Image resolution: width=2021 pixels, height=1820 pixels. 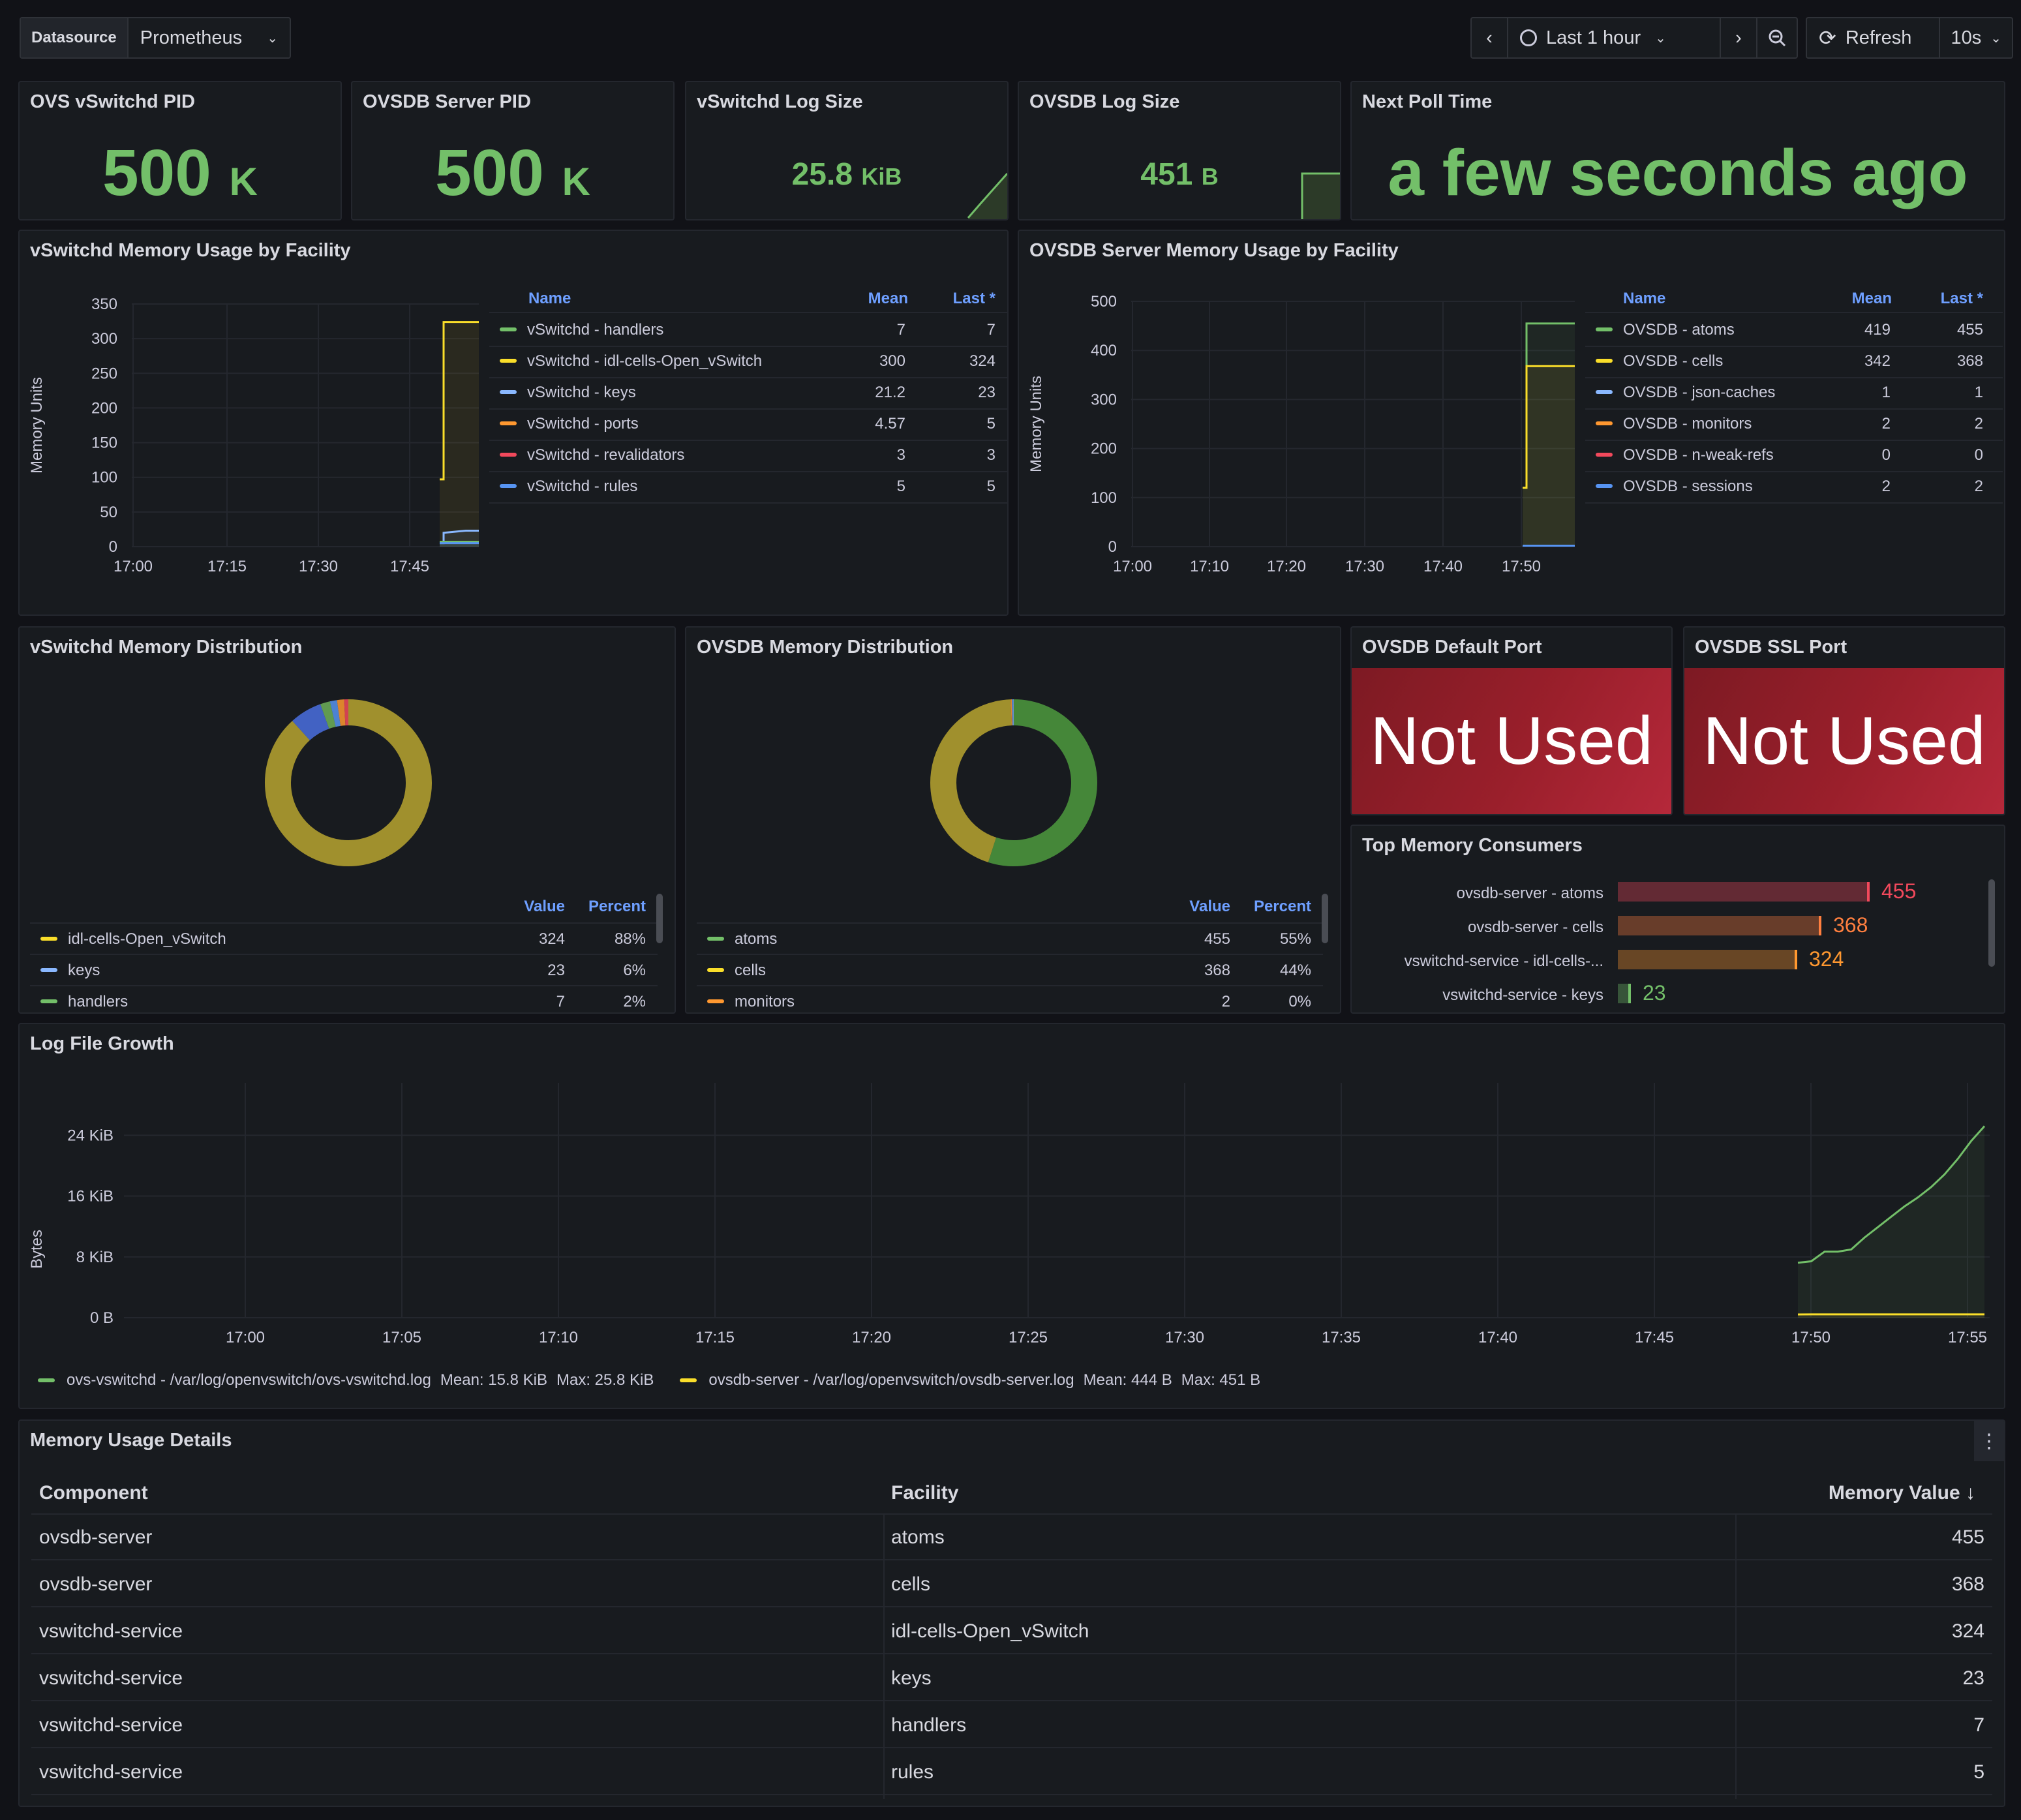 I want to click on panel-title: Next Poll Time, so click(x=1427, y=102).